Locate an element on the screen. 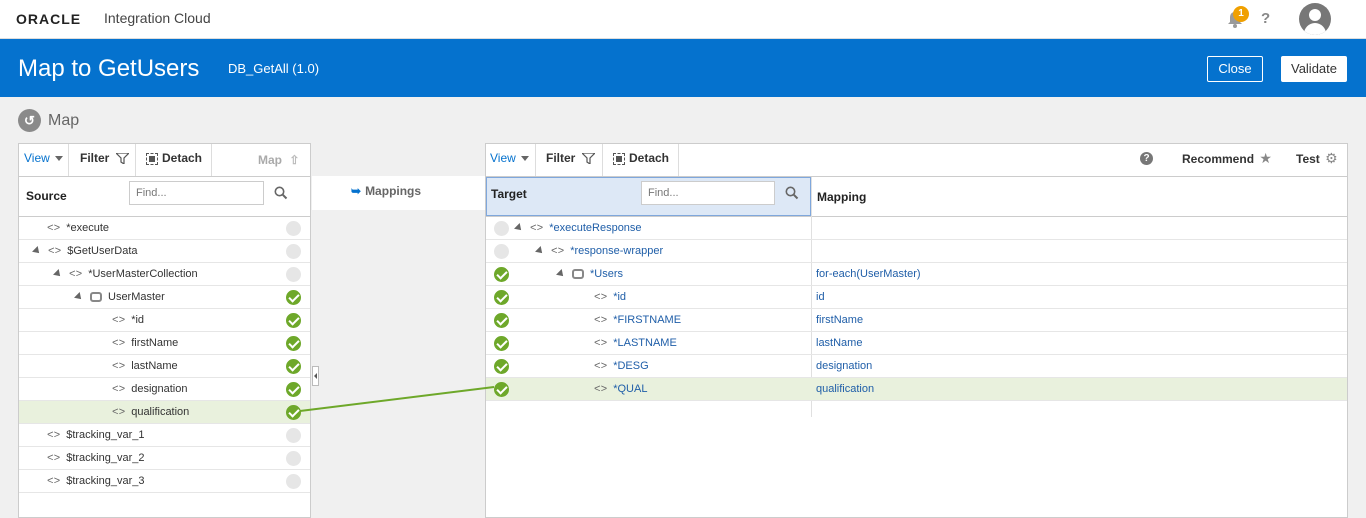 The width and height of the screenshot is (1366, 518). target-filter-button: Filter is located at coordinates (569, 160).